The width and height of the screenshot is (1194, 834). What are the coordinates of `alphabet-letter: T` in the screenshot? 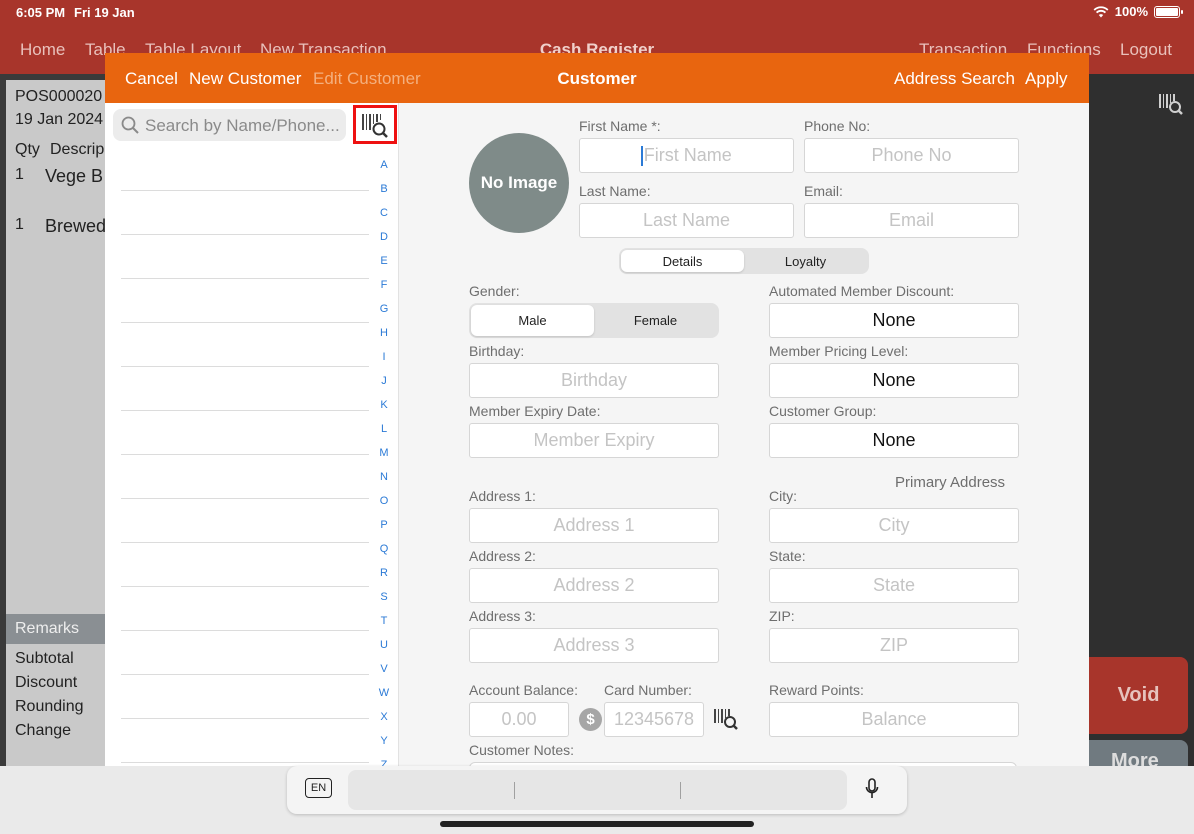 It's located at (384, 623).